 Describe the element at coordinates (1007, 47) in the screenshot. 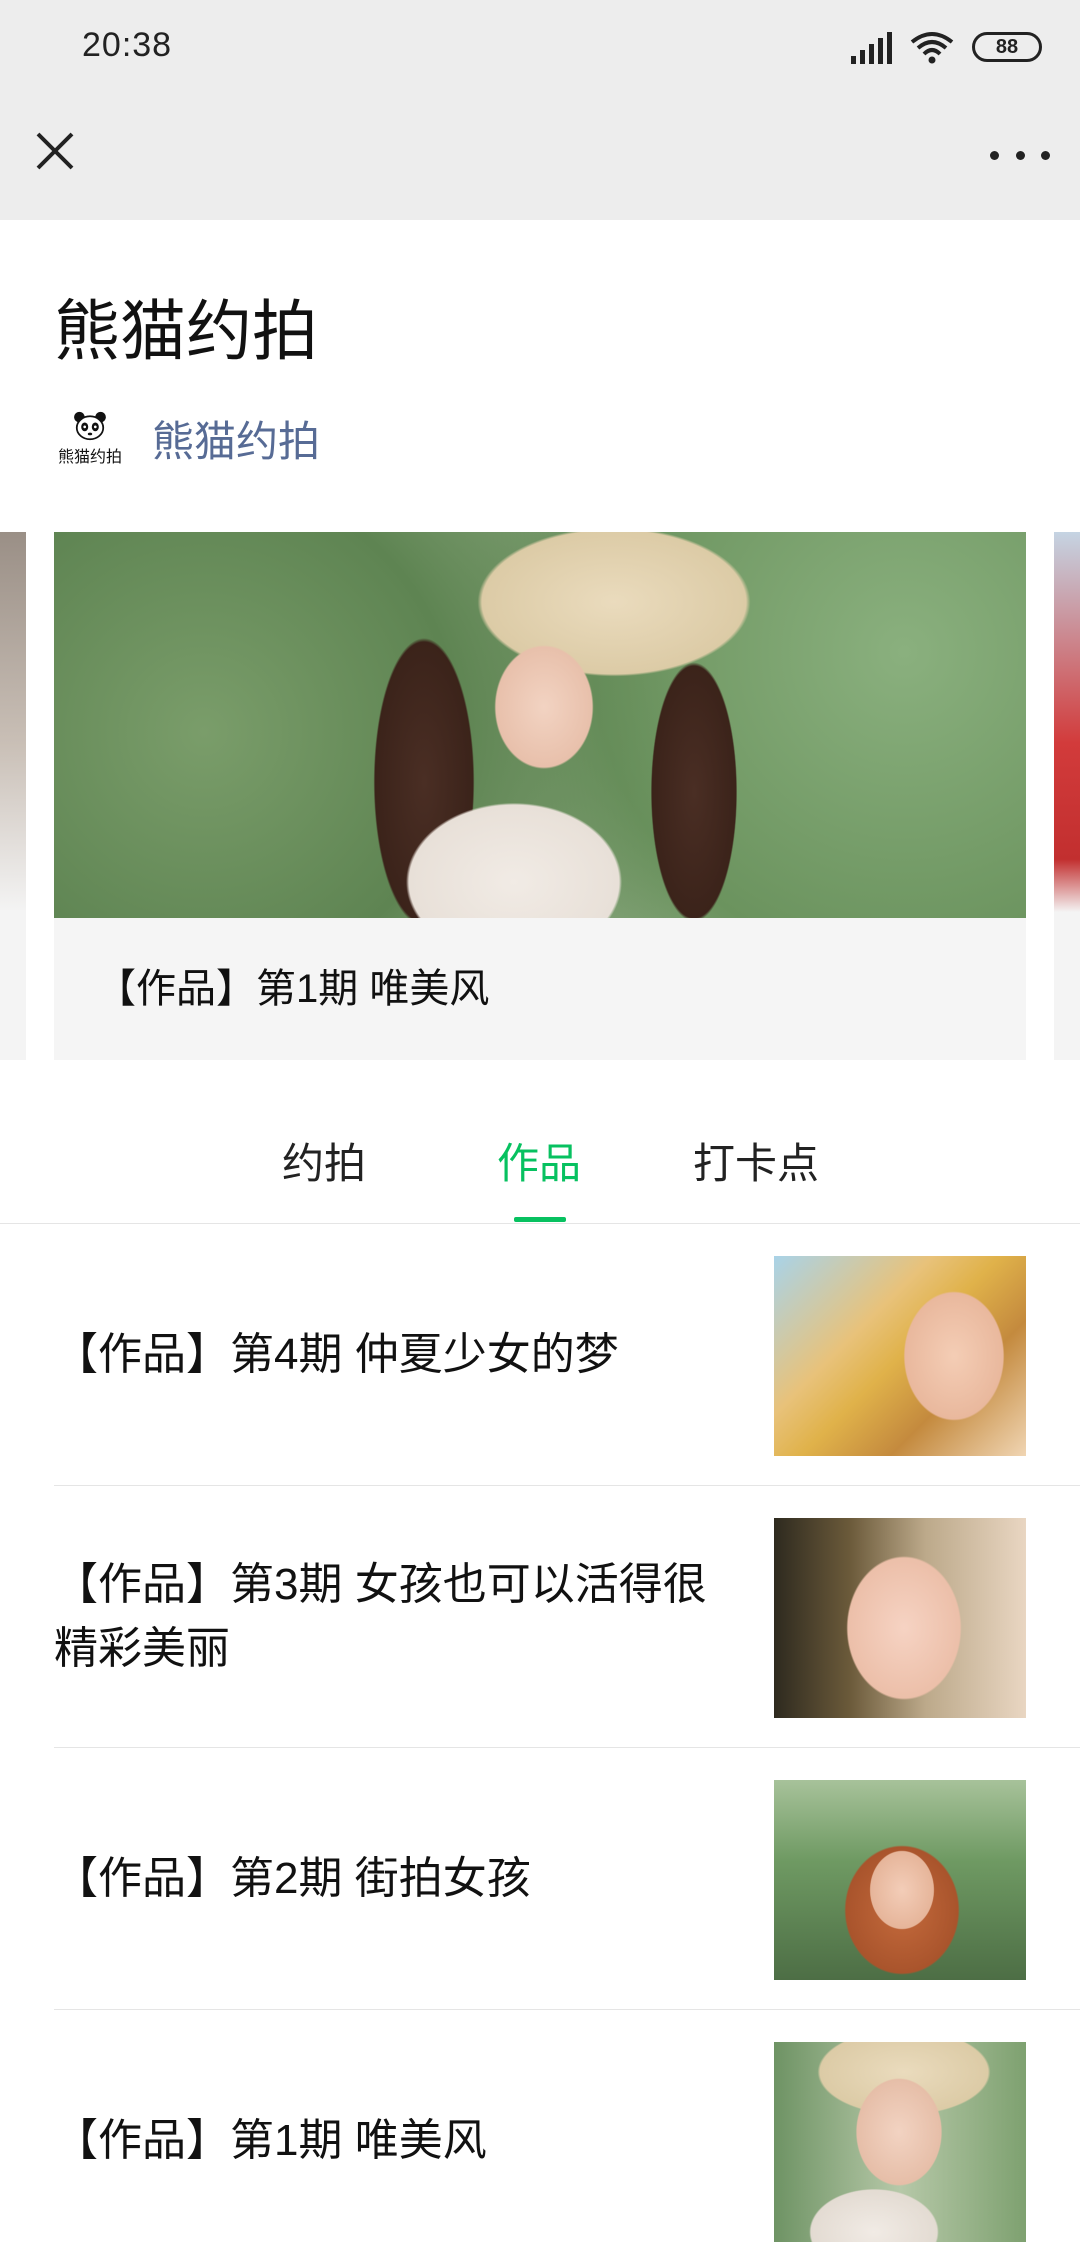

I see `battery-icon: 88` at that location.